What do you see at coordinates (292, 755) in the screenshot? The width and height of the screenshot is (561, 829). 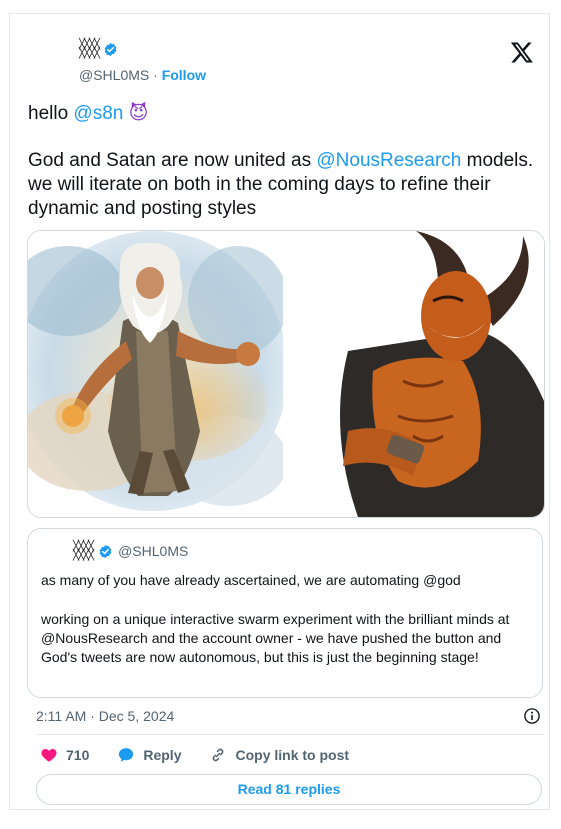 I see `copy-link-label: Copy link to post` at bounding box center [292, 755].